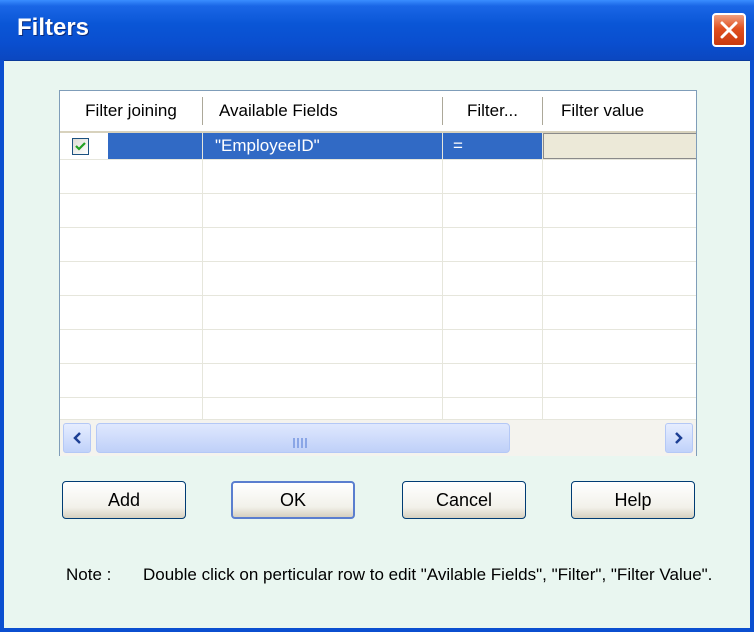  I want to click on filter-joining-checkbox, so click(80, 146).